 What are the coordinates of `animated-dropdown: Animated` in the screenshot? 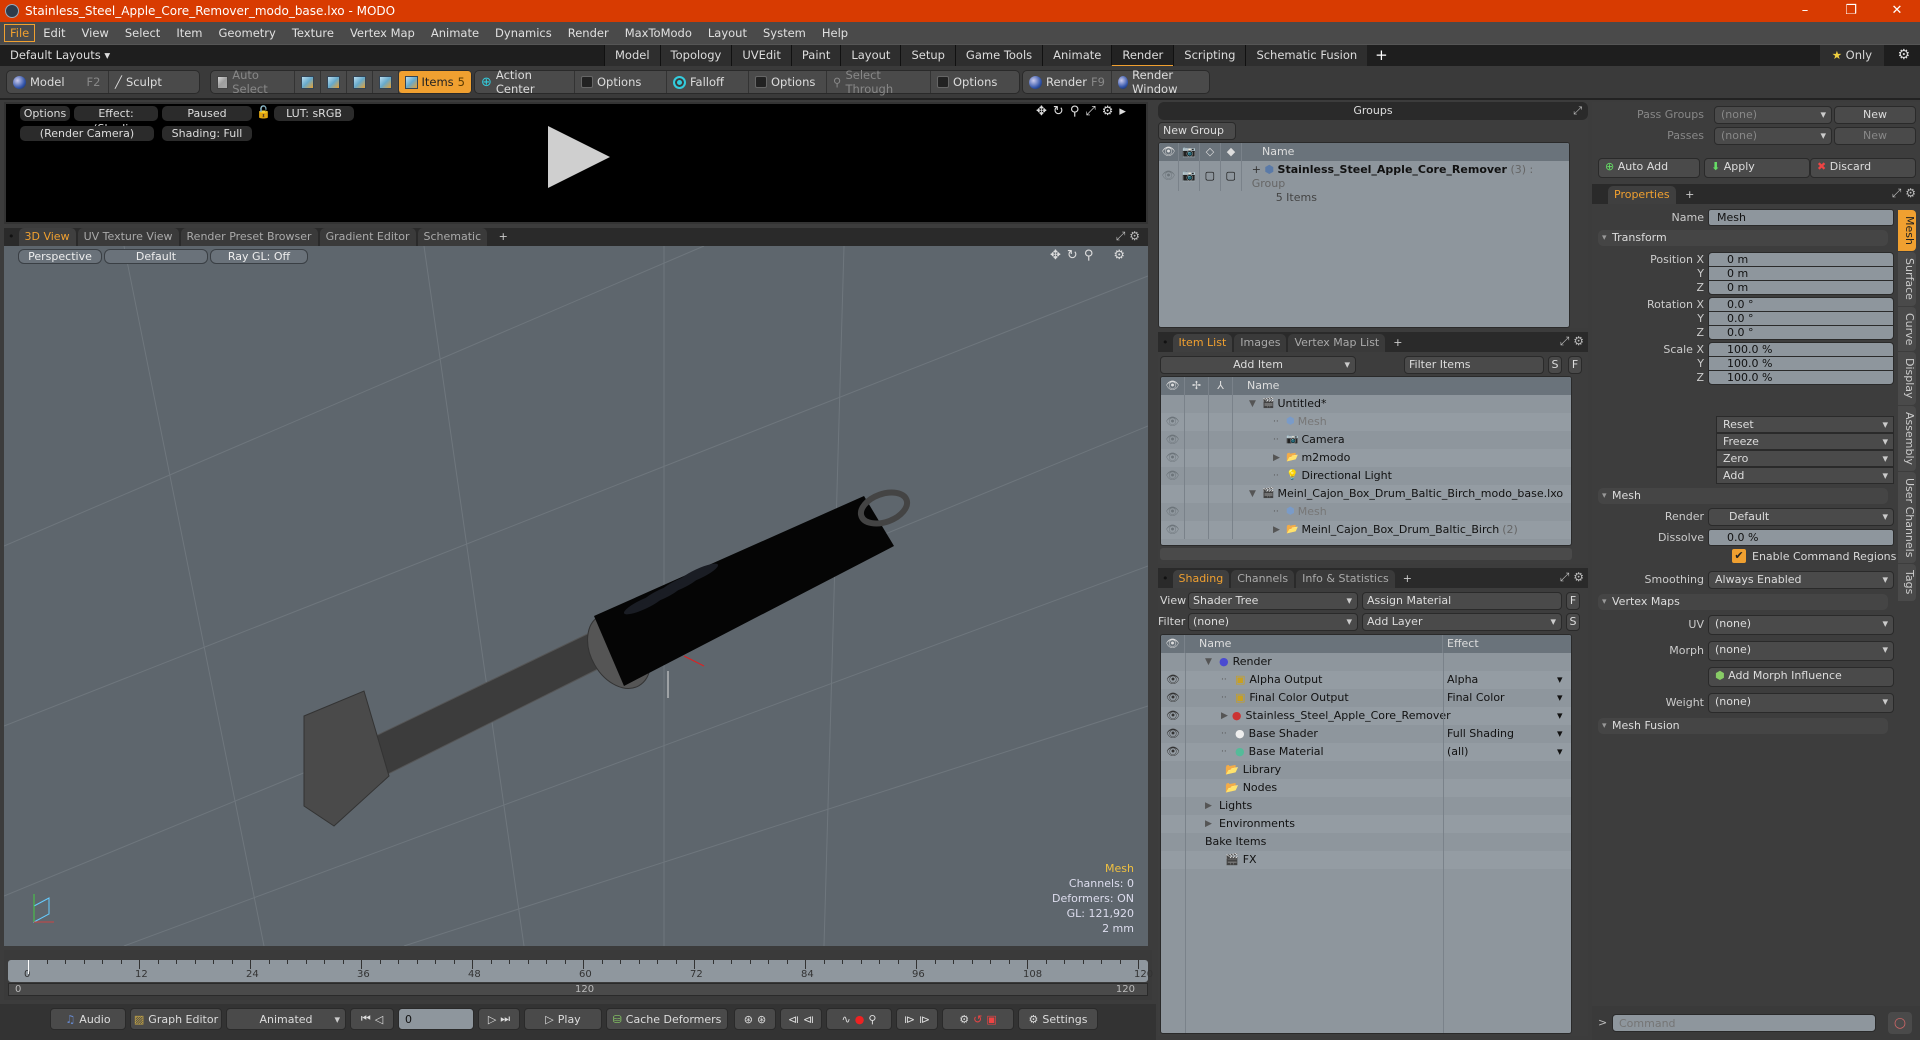 It's located at (286, 1019).